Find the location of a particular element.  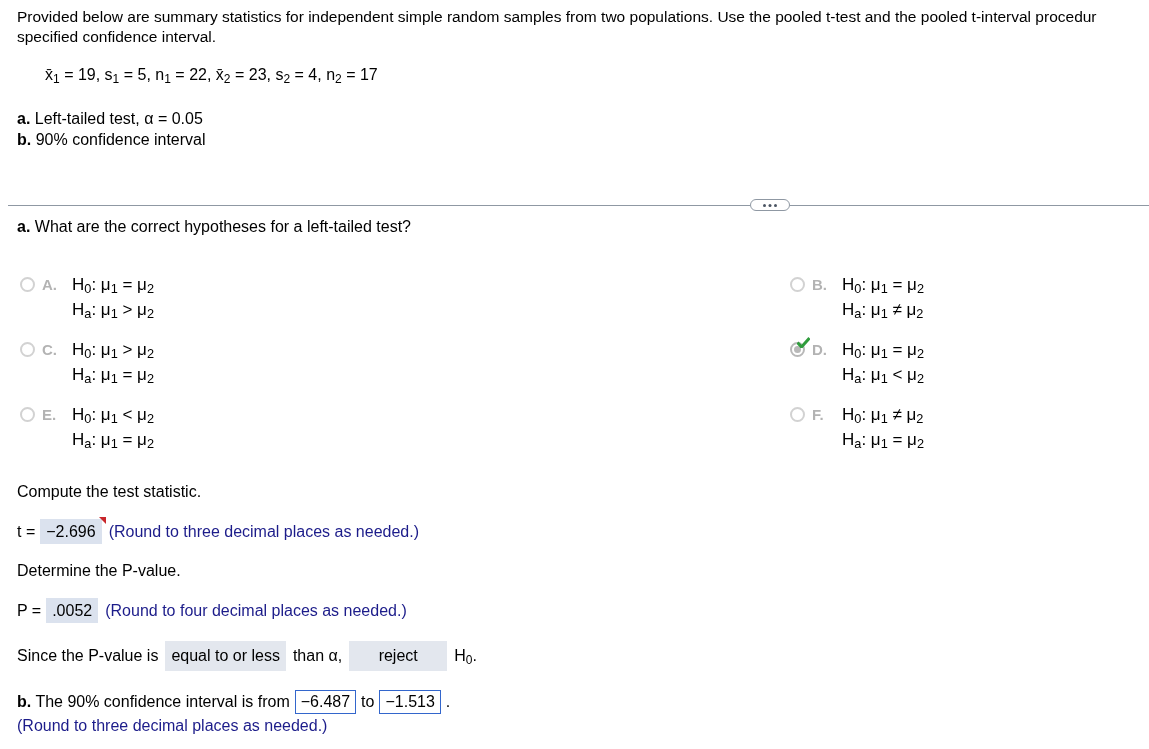

ellipsis-icon is located at coordinates (770, 205).